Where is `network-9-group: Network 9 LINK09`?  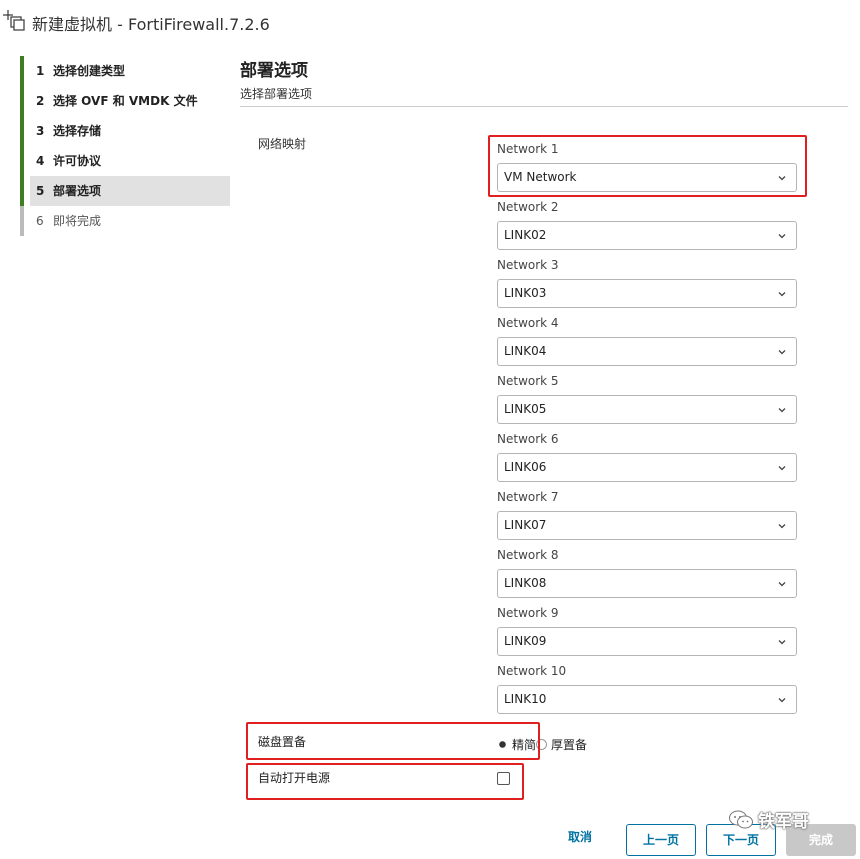
network-9-group: Network 9 LINK09 is located at coordinates (647, 630).